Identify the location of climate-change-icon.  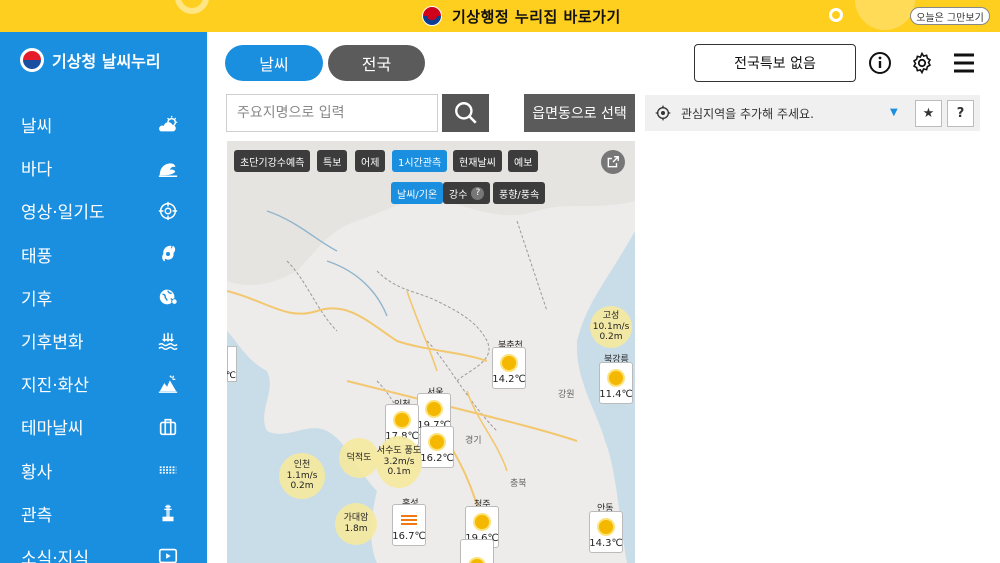
(168, 341).